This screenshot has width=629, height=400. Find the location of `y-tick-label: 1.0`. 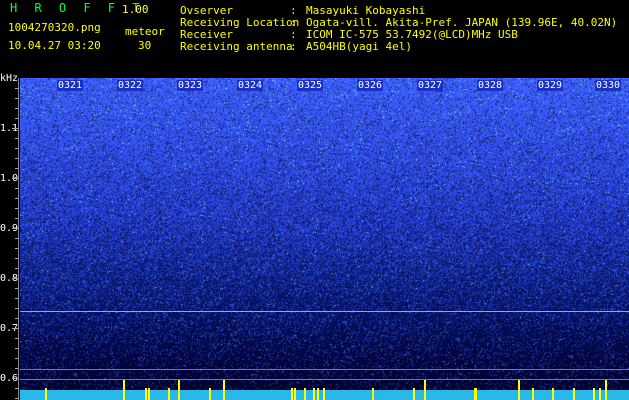

y-tick-label: 1.0 is located at coordinates (9, 178).